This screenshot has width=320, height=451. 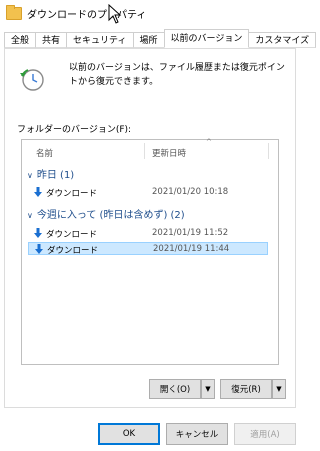 What do you see at coordinates (190, 192) in the screenshot?
I see `item-date: 2021/01/20 10:18` at bounding box center [190, 192].